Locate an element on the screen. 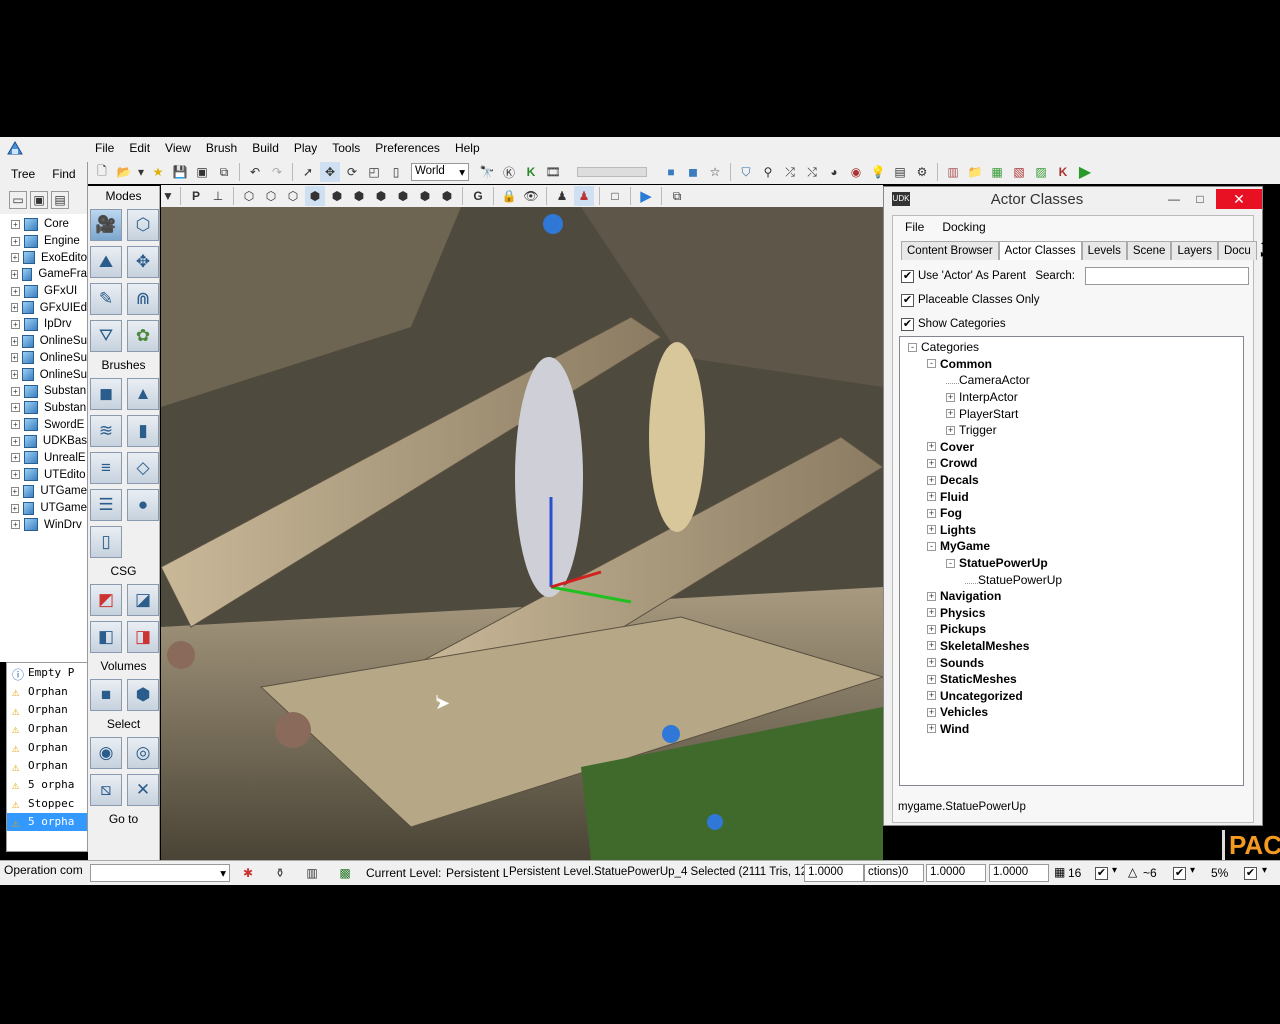  tree-node: + Decals is located at coordinates (1071, 480).